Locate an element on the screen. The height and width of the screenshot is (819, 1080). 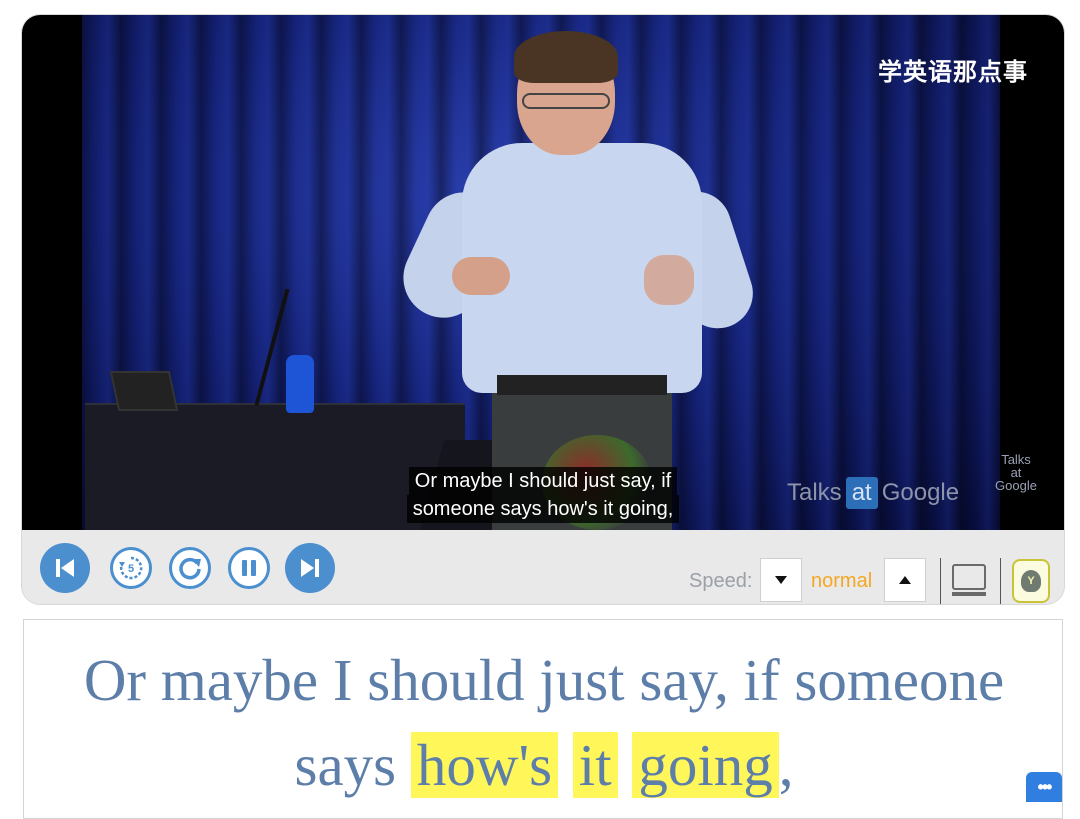
transcript-line: Or maybe I should just say, if someone is located at coordinates (544, 680).